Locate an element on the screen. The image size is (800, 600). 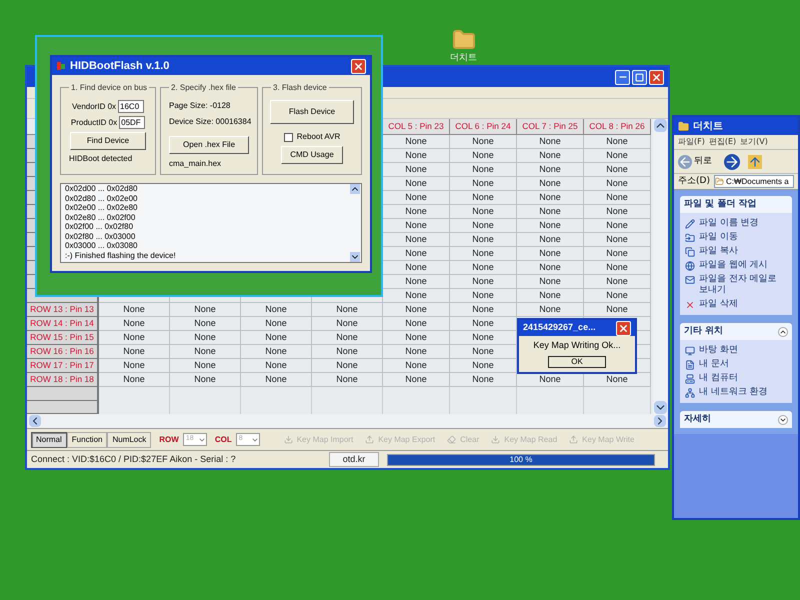
find-device-button: Find Device is located at coordinates (108, 141).